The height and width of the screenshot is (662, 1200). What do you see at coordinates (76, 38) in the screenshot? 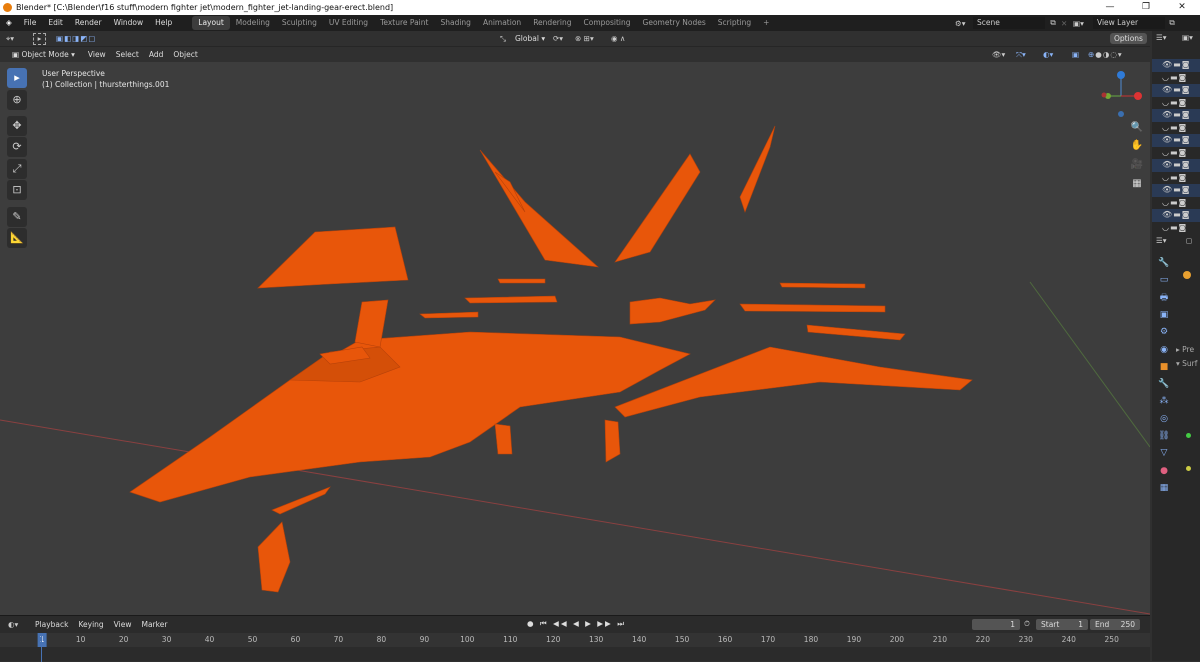
I see `selection-mode-icons: ▣◧◨◩▢` at bounding box center [76, 38].